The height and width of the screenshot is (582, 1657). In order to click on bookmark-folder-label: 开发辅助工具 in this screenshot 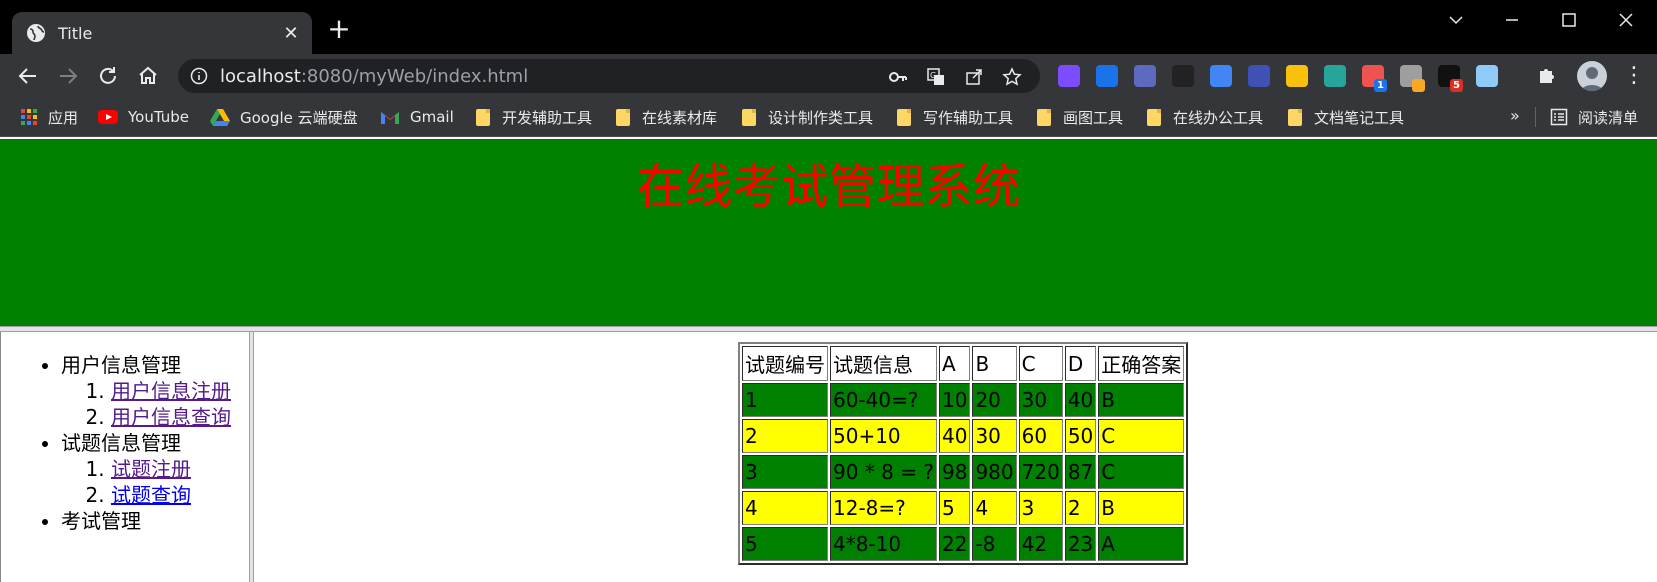, I will do `click(547, 117)`.